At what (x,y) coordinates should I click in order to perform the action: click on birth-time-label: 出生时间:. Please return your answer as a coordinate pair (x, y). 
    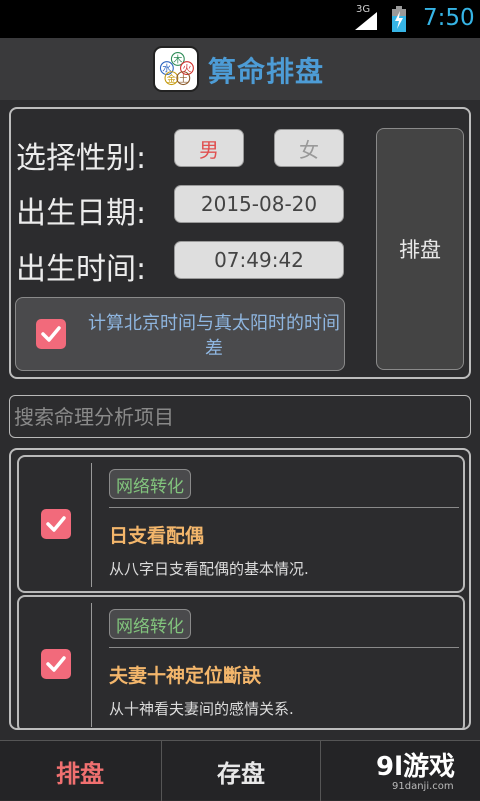
    Looking at the image, I should click on (81, 269).